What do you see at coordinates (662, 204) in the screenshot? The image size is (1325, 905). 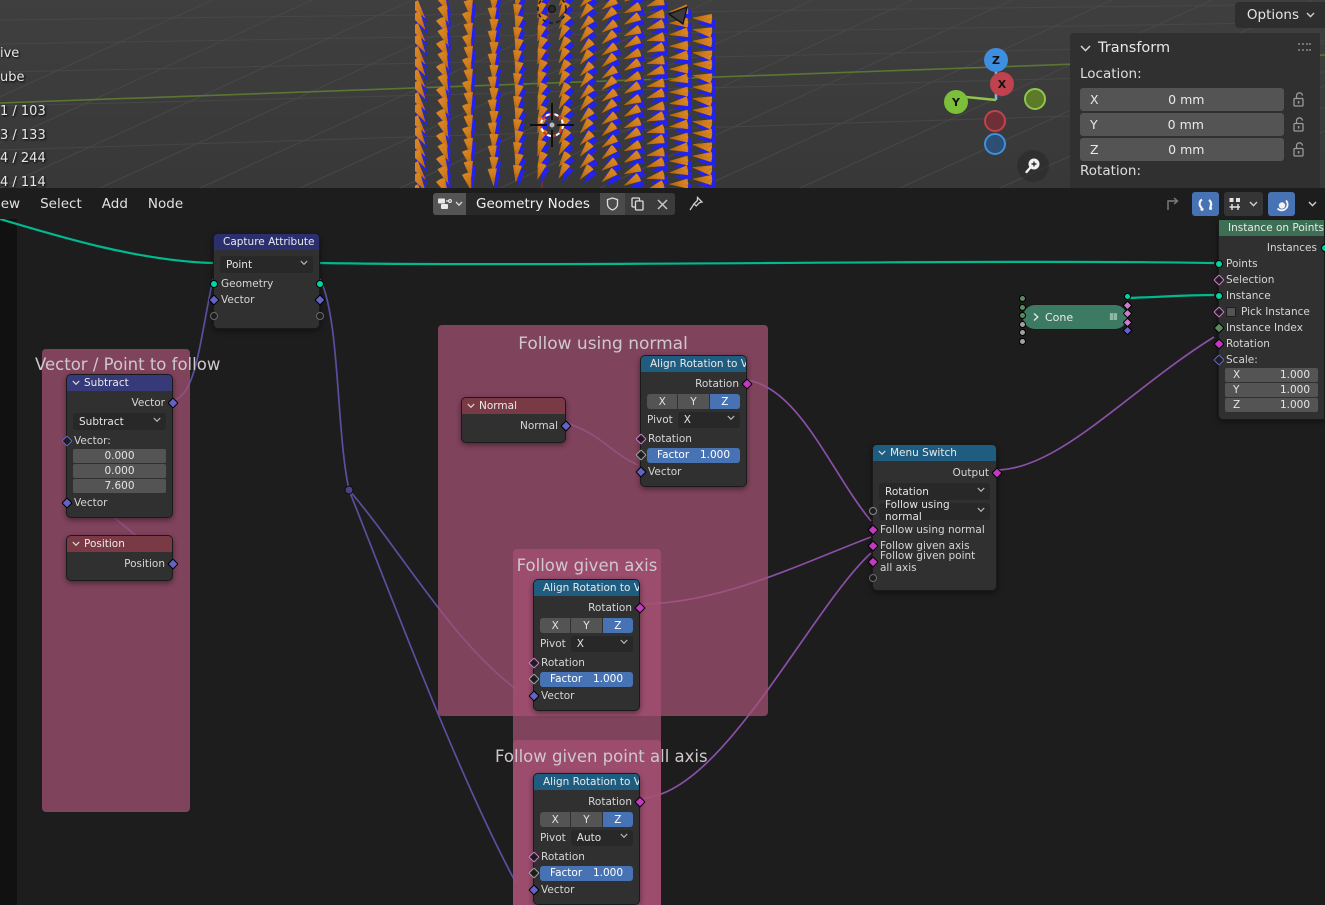 I see `unlink-node-tree-button` at bounding box center [662, 204].